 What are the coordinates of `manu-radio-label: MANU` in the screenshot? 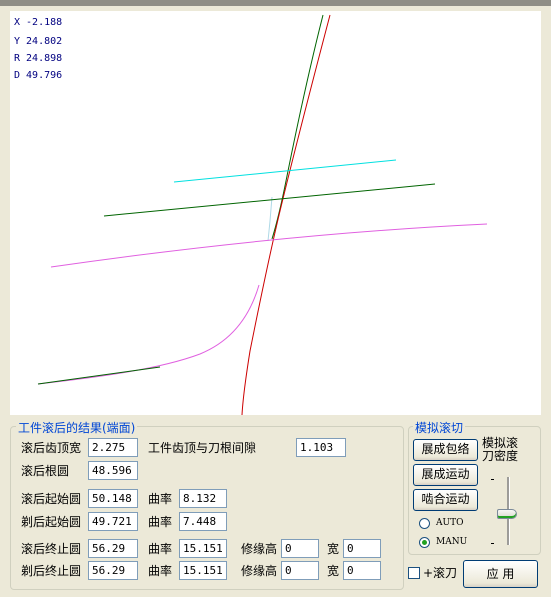 It's located at (452, 542).